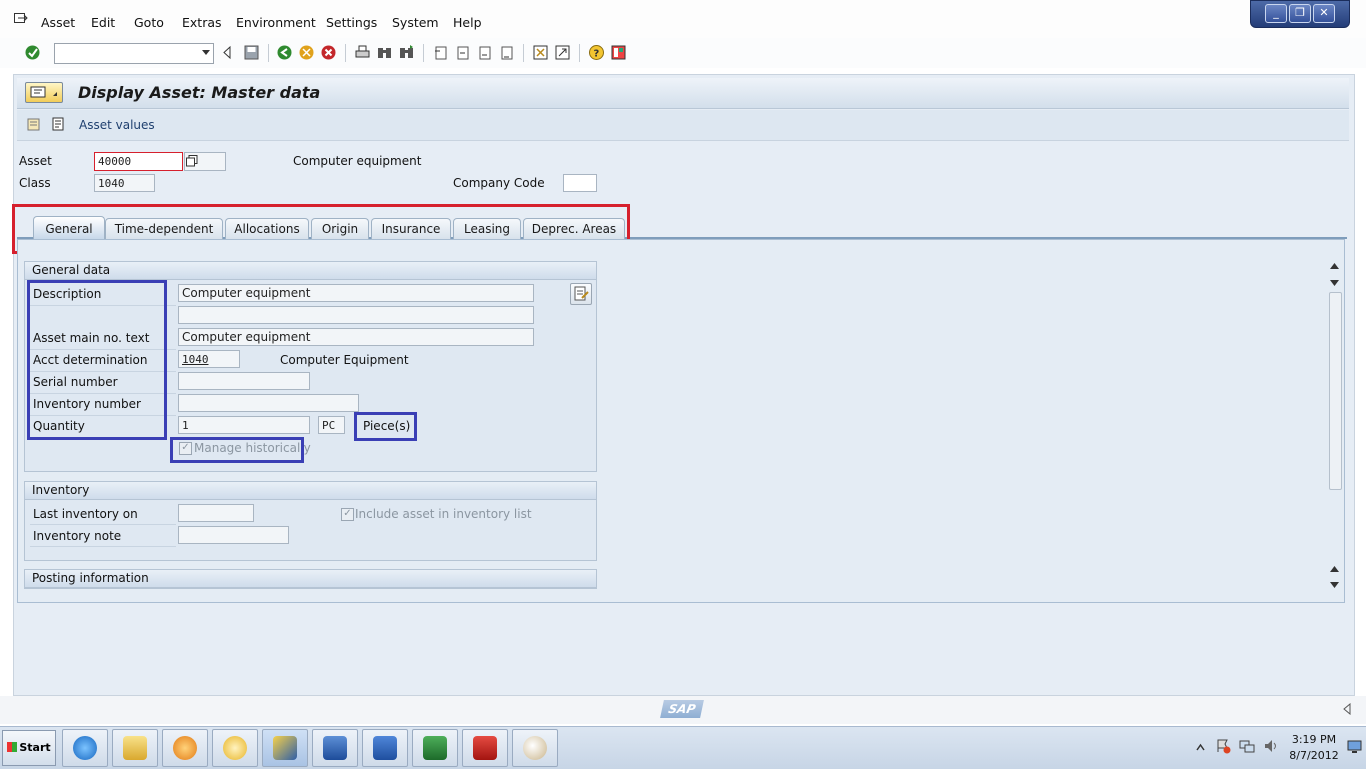  Describe the element at coordinates (206, 52) in the screenshot. I see `command-dropdown-icon` at that location.